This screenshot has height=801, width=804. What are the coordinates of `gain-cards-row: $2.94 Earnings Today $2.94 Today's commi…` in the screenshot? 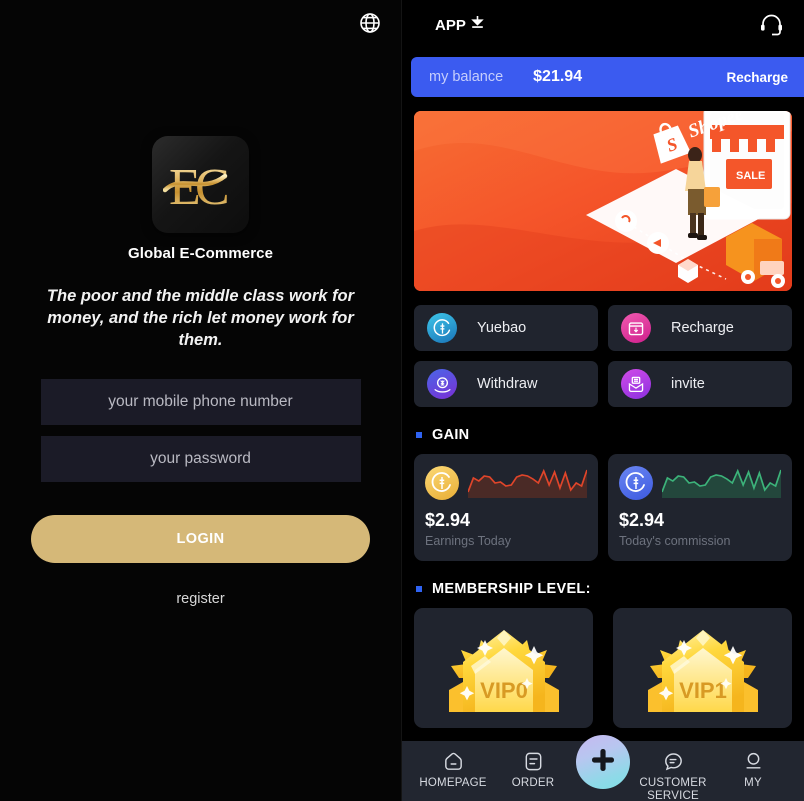 It's located at (603, 507).